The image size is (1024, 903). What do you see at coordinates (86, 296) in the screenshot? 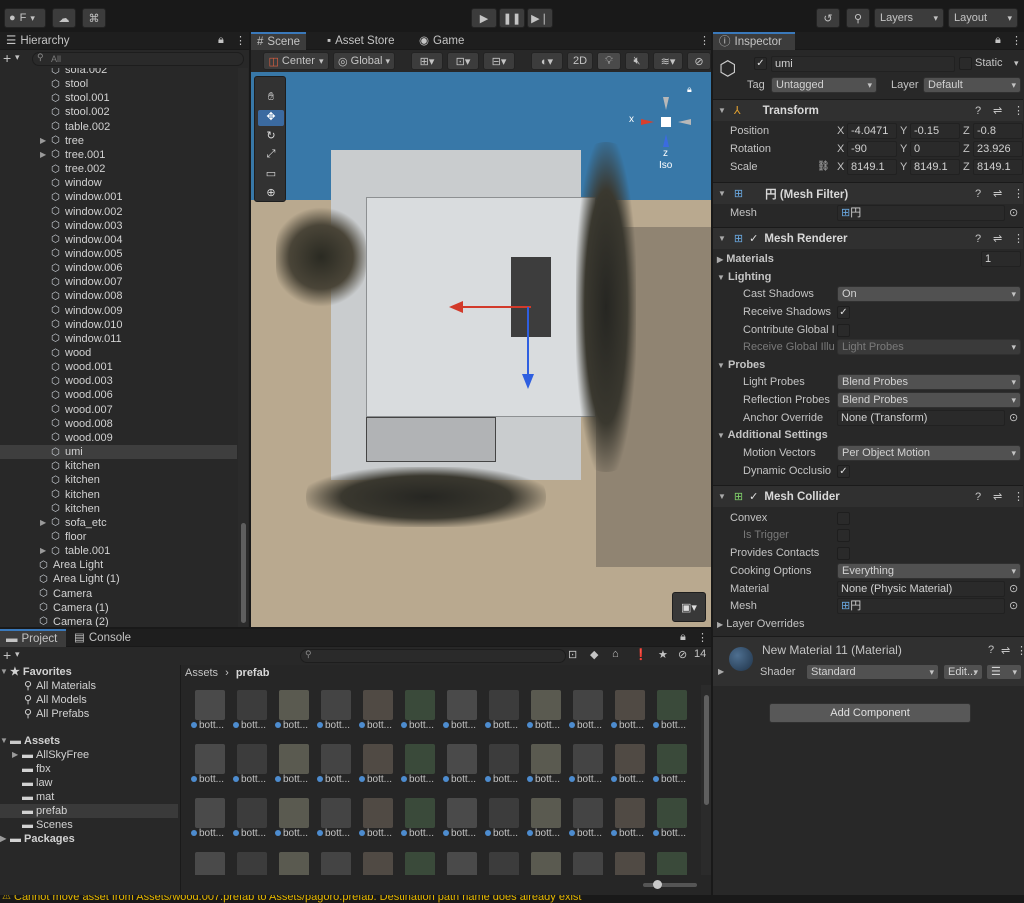
I see `hierarchy-item: ⬡ window.008` at bounding box center [86, 296].